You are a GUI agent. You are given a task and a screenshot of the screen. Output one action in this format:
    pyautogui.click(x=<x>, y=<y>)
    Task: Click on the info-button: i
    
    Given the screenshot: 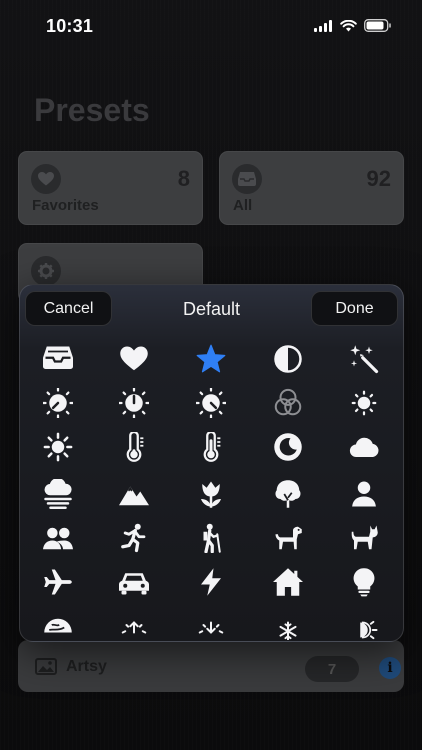 What is the action you would take?
    pyautogui.click(x=390, y=668)
    